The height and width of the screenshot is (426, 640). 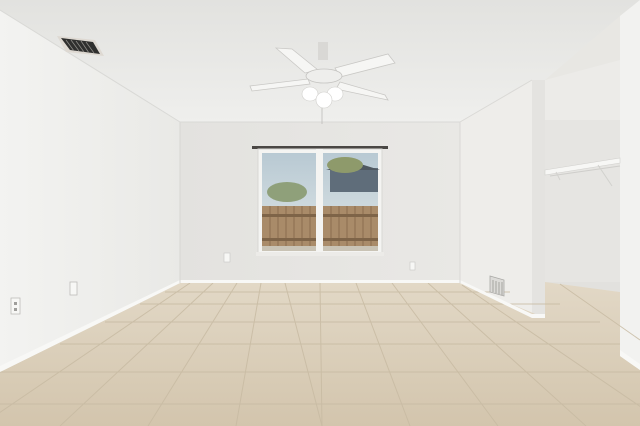 I want to click on partition-edge, so click(x=538, y=199).